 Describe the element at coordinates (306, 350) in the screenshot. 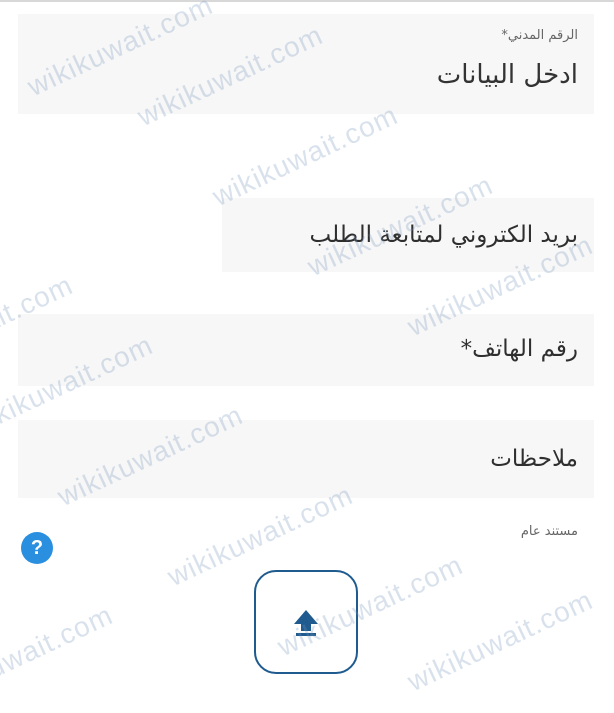

I see `phone-field: رقم الهاتف*` at that location.